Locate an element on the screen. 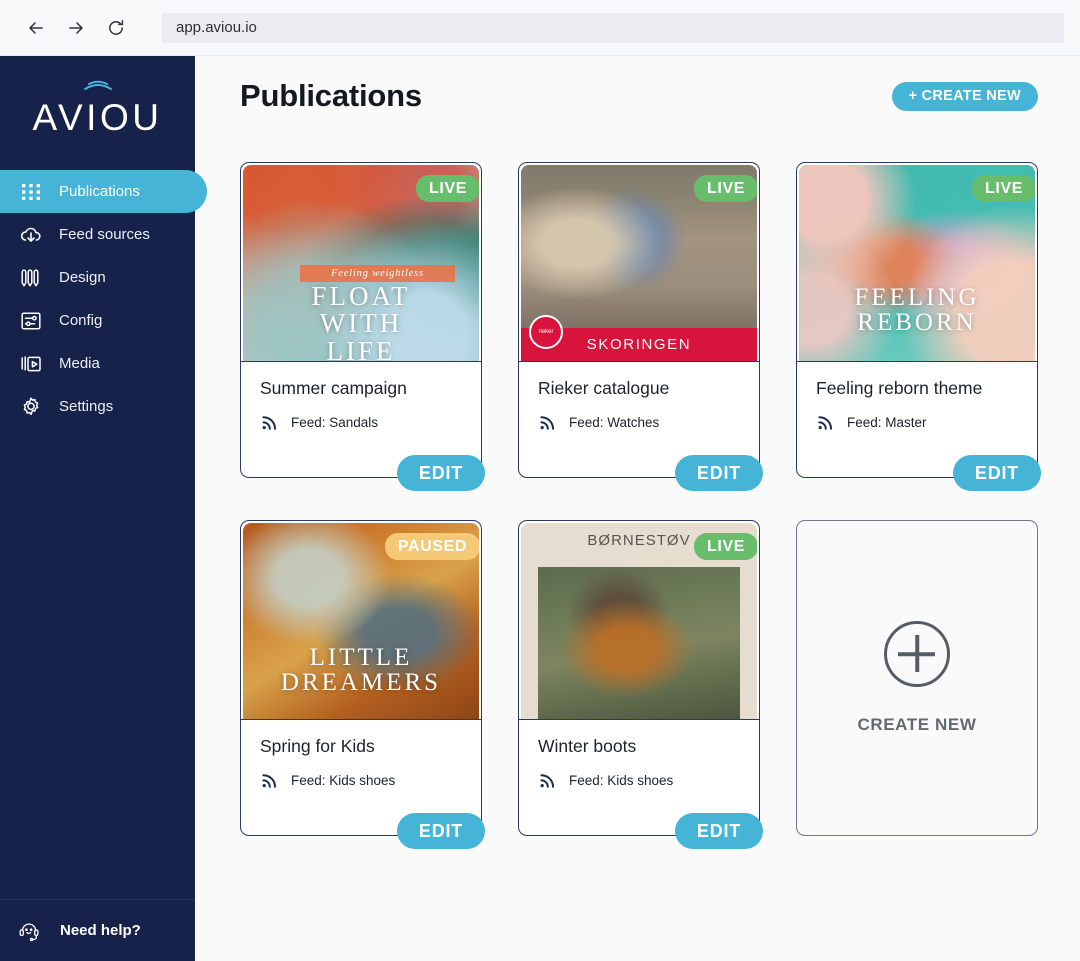 Image resolution: width=1080 pixels, height=961 pixels. sidebar-item-label: Feed sources is located at coordinates (104, 234).